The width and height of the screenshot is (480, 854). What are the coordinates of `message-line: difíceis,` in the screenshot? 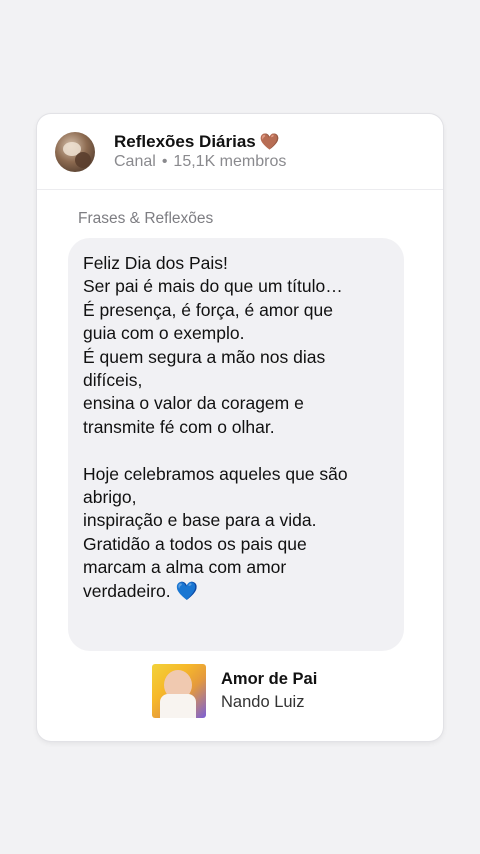 It's located at (238, 380).